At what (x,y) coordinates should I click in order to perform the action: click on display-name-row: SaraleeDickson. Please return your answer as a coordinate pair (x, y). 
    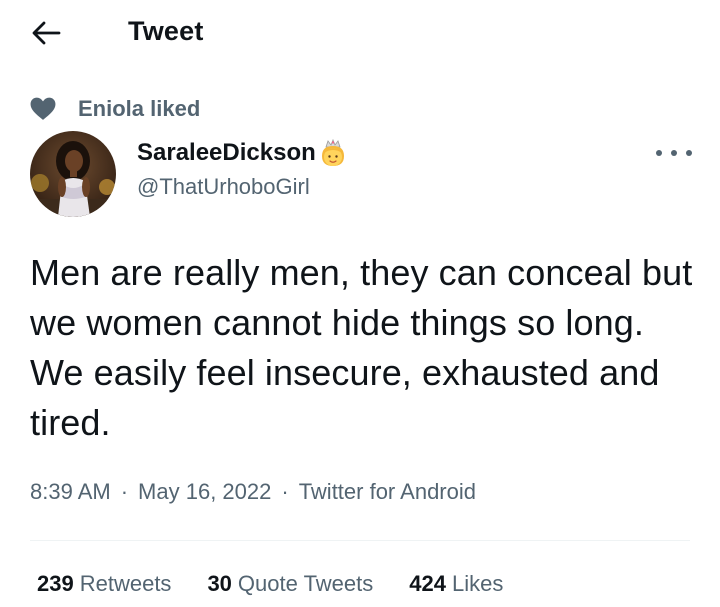
    Looking at the image, I should click on (242, 153).